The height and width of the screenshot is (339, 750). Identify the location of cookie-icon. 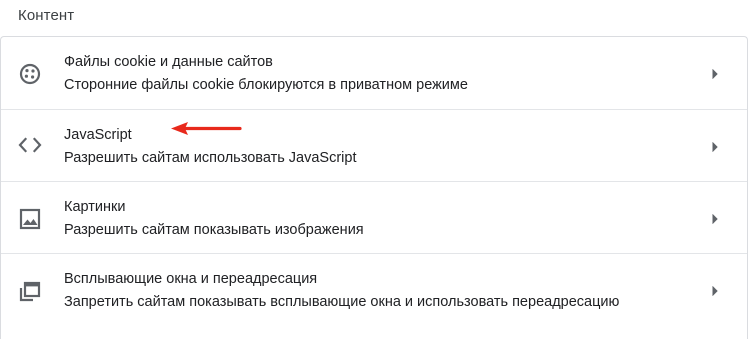
(30, 74).